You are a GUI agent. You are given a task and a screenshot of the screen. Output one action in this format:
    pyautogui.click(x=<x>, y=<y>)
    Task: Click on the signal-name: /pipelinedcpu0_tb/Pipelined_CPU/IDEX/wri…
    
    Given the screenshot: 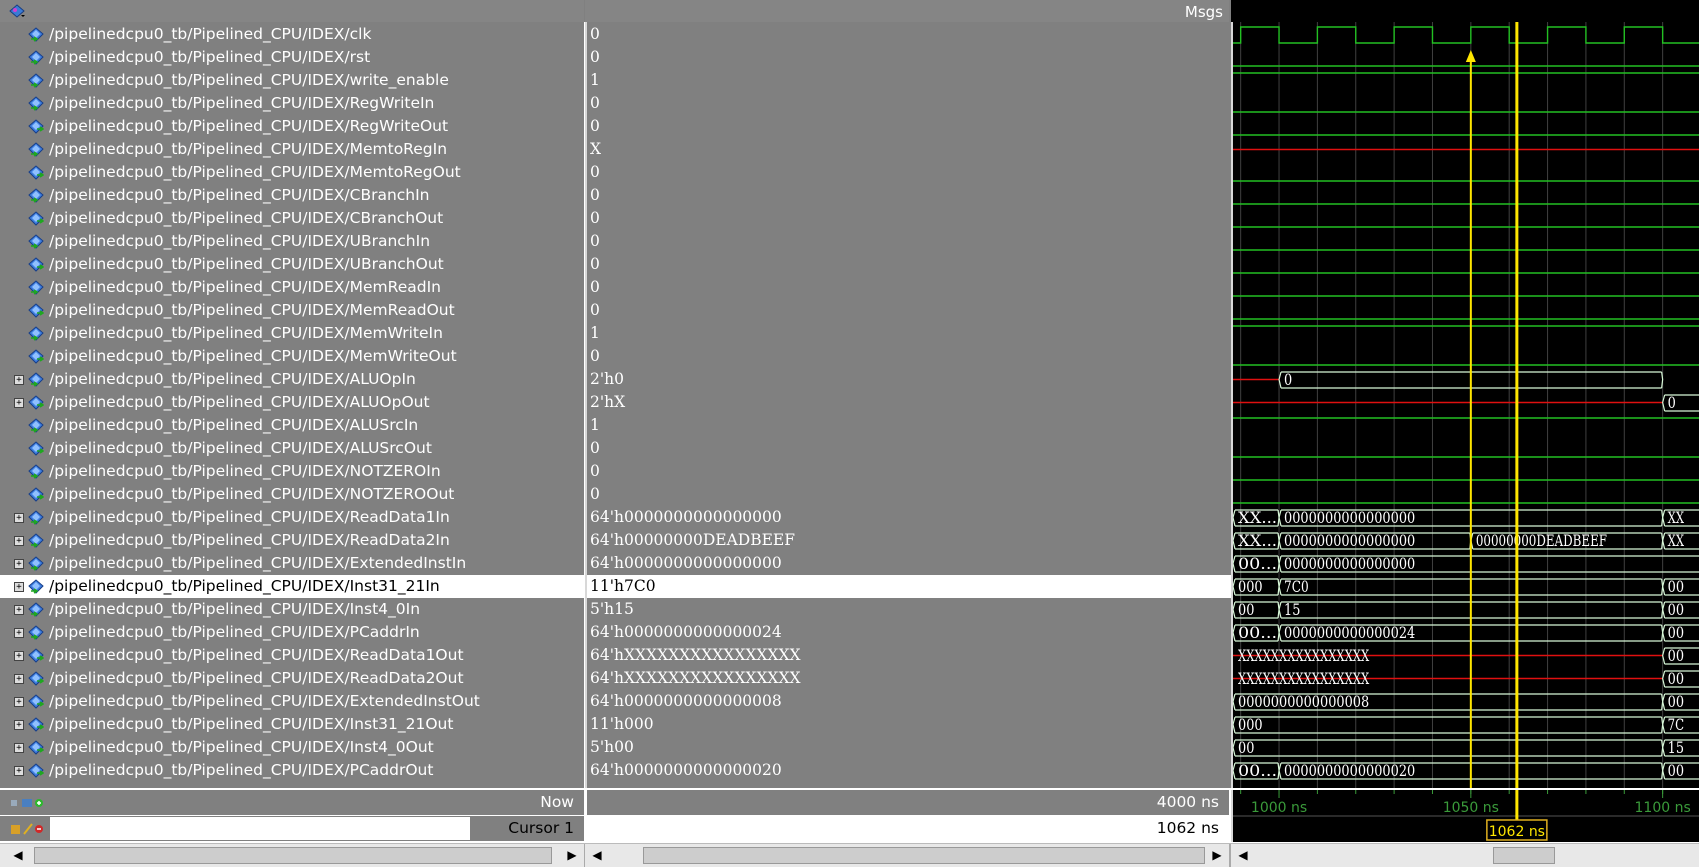 What is the action you would take?
    pyautogui.click(x=249, y=80)
    